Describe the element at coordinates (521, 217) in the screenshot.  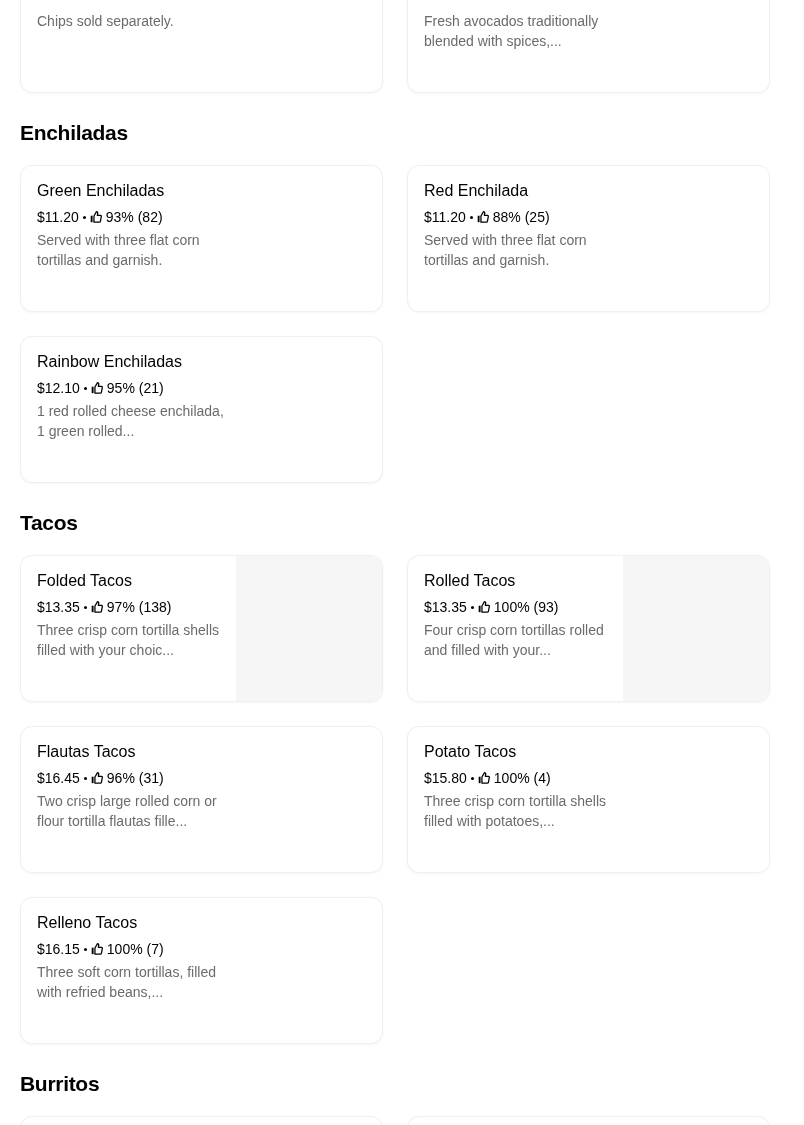
I see `item-rating: 88% (25)` at that location.